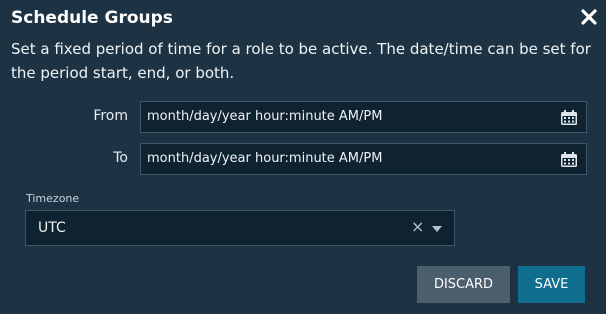  What do you see at coordinates (92, 18) in the screenshot?
I see `dialog-title: Schedule Groups` at bounding box center [92, 18].